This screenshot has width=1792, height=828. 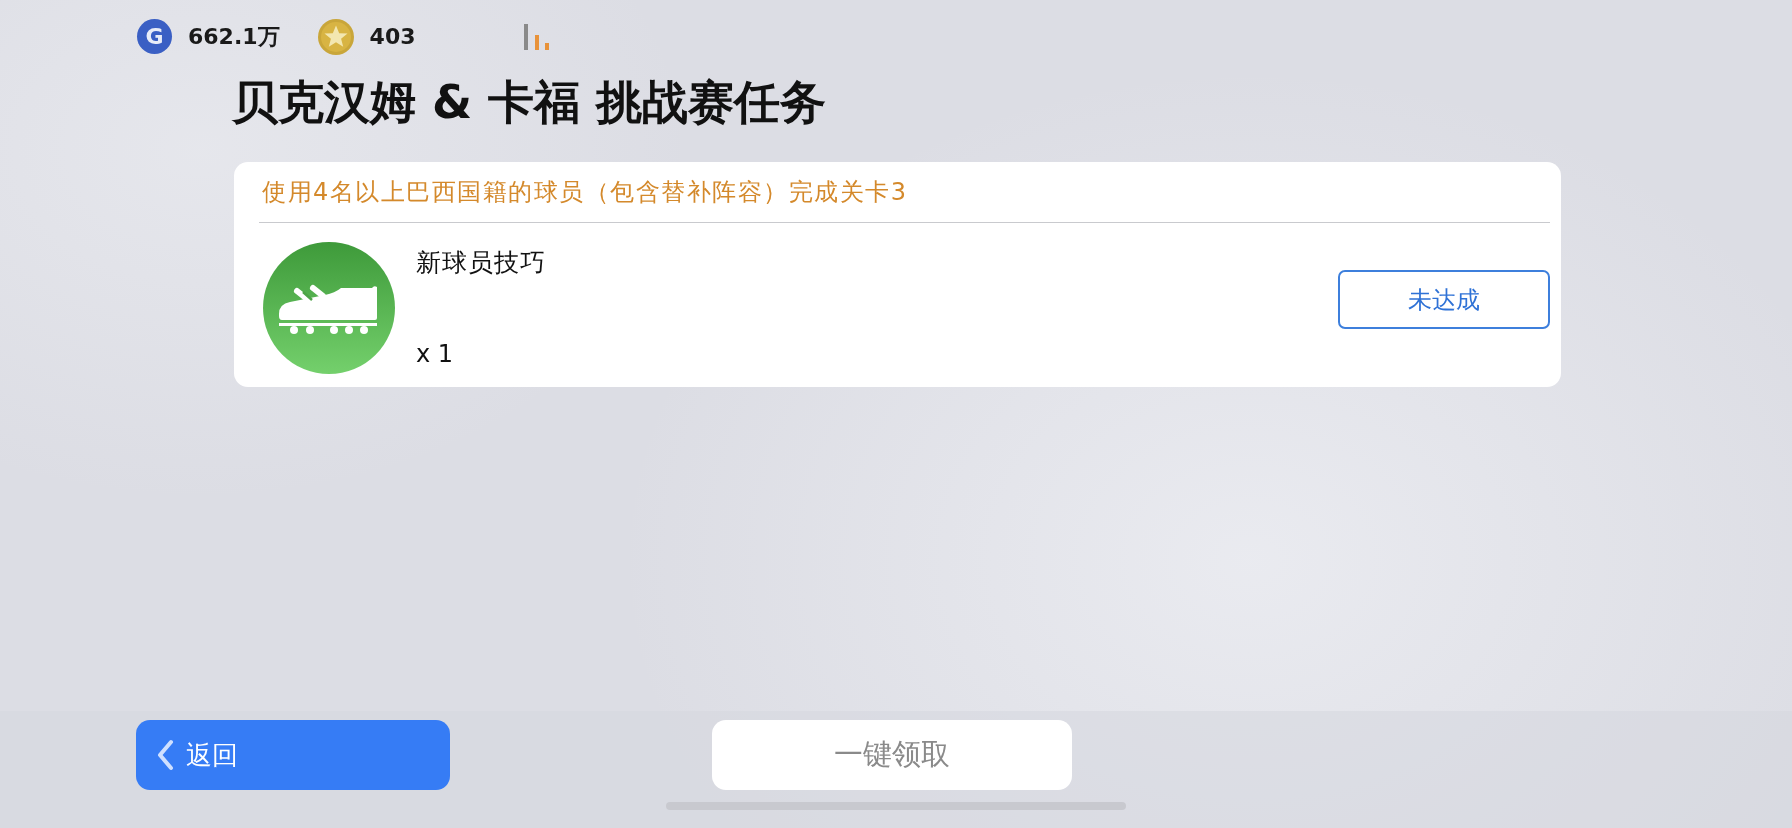 I want to click on reward-quantity: x 1, so click(x=435, y=354).